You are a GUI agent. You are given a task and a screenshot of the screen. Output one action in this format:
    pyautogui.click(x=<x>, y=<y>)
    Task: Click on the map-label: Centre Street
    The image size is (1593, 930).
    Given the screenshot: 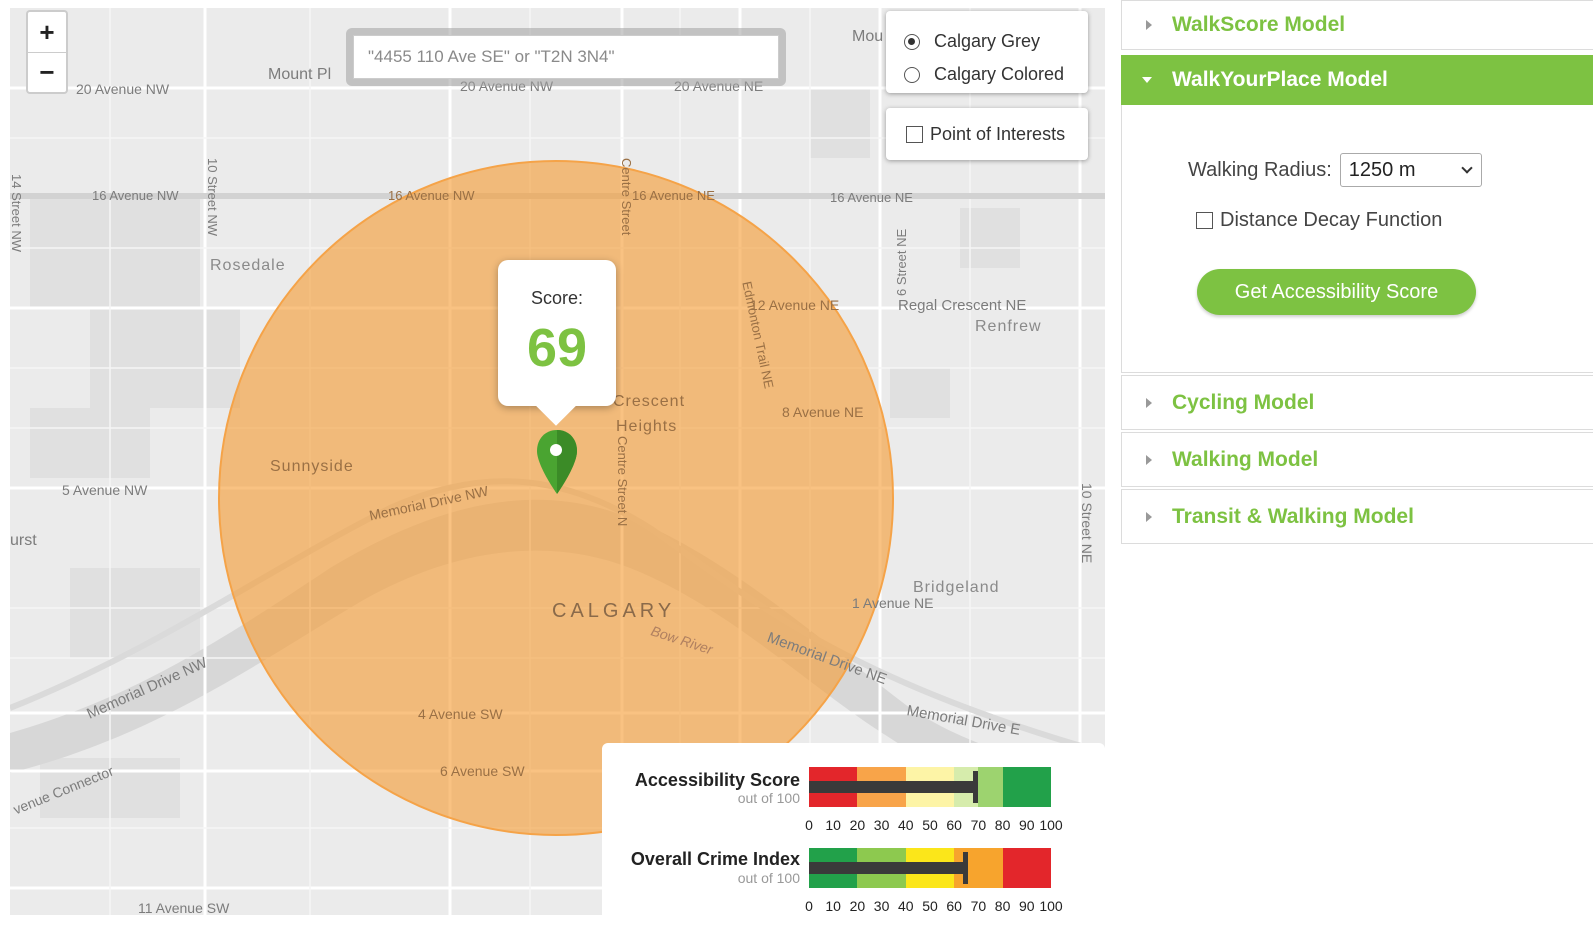 What is the action you would take?
    pyautogui.click(x=626, y=197)
    